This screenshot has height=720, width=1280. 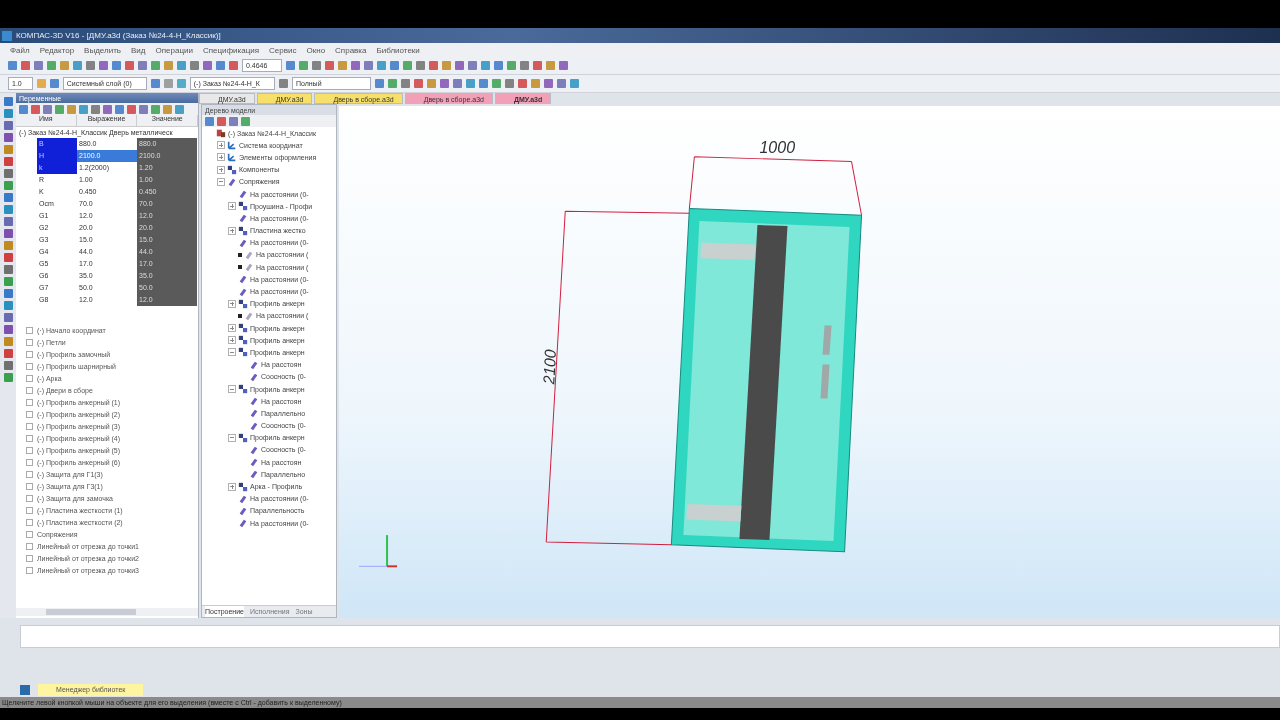 I want to click on menu-item: Сервис, so click(x=283, y=50).